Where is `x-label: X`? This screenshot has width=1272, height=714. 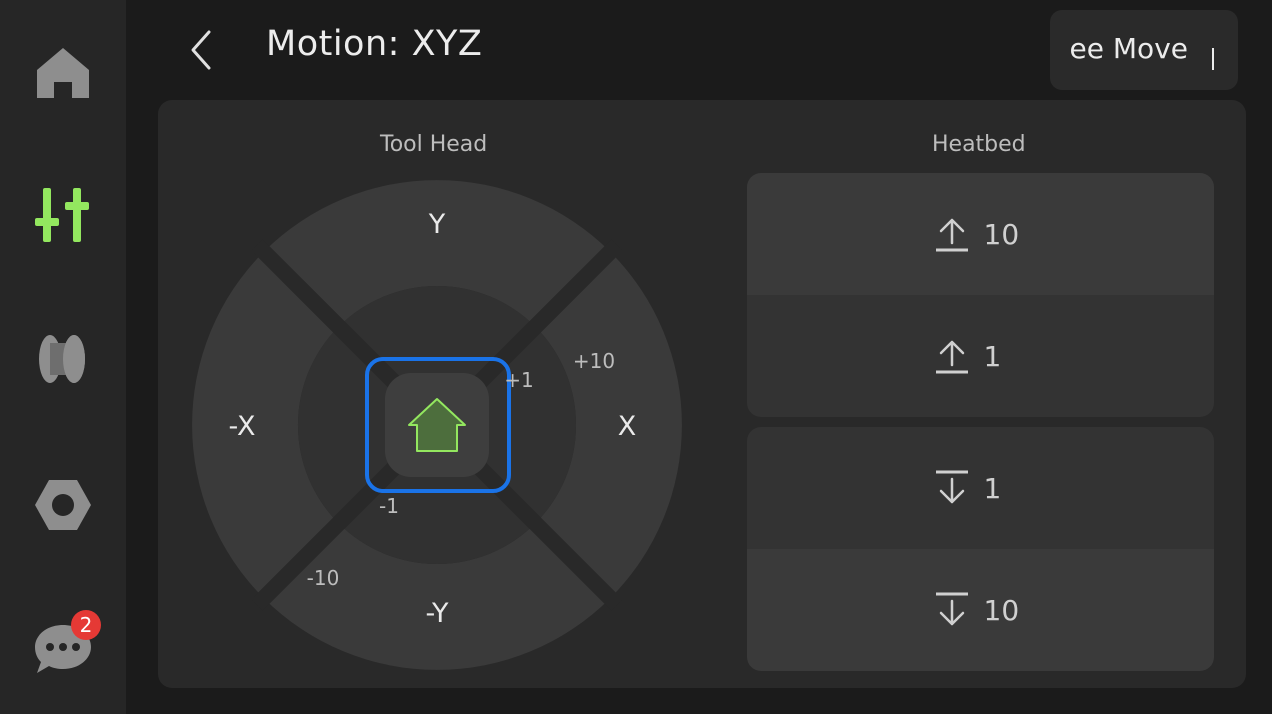 x-label: X is located at coordinates (627, 426).